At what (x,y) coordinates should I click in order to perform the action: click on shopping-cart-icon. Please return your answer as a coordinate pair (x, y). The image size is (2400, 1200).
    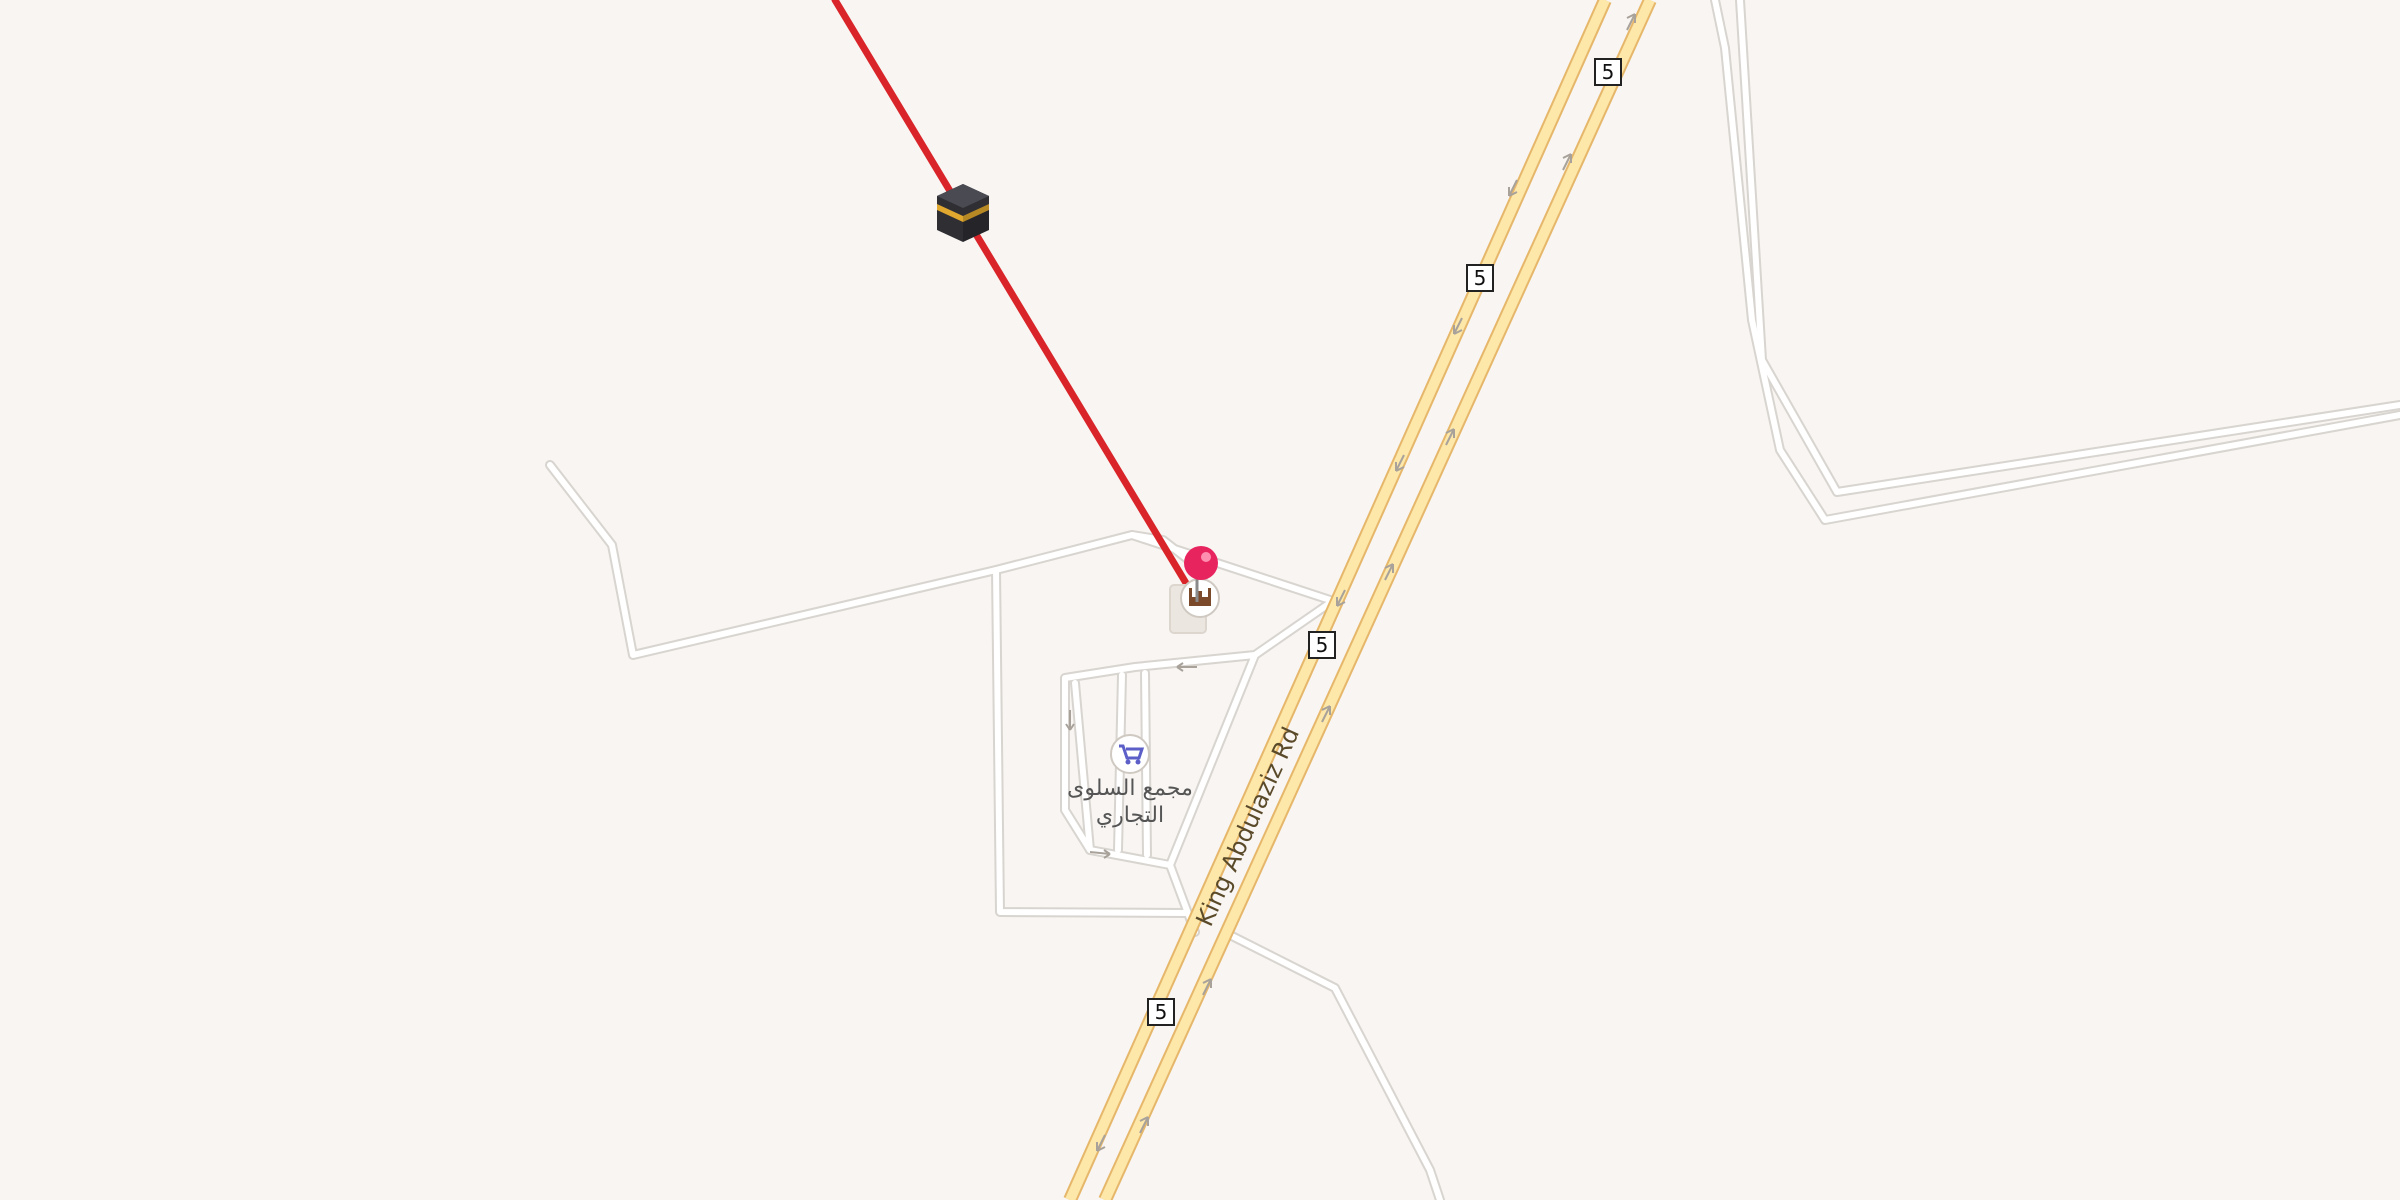
    Looking at the image, I should click on (1130, 754).